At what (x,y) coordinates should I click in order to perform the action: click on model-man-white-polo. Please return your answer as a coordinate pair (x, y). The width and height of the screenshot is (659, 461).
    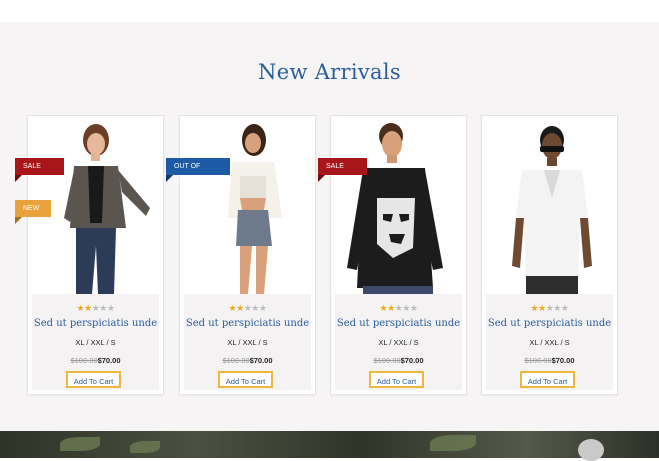
    Looking at the image, I should click on (549, 206).